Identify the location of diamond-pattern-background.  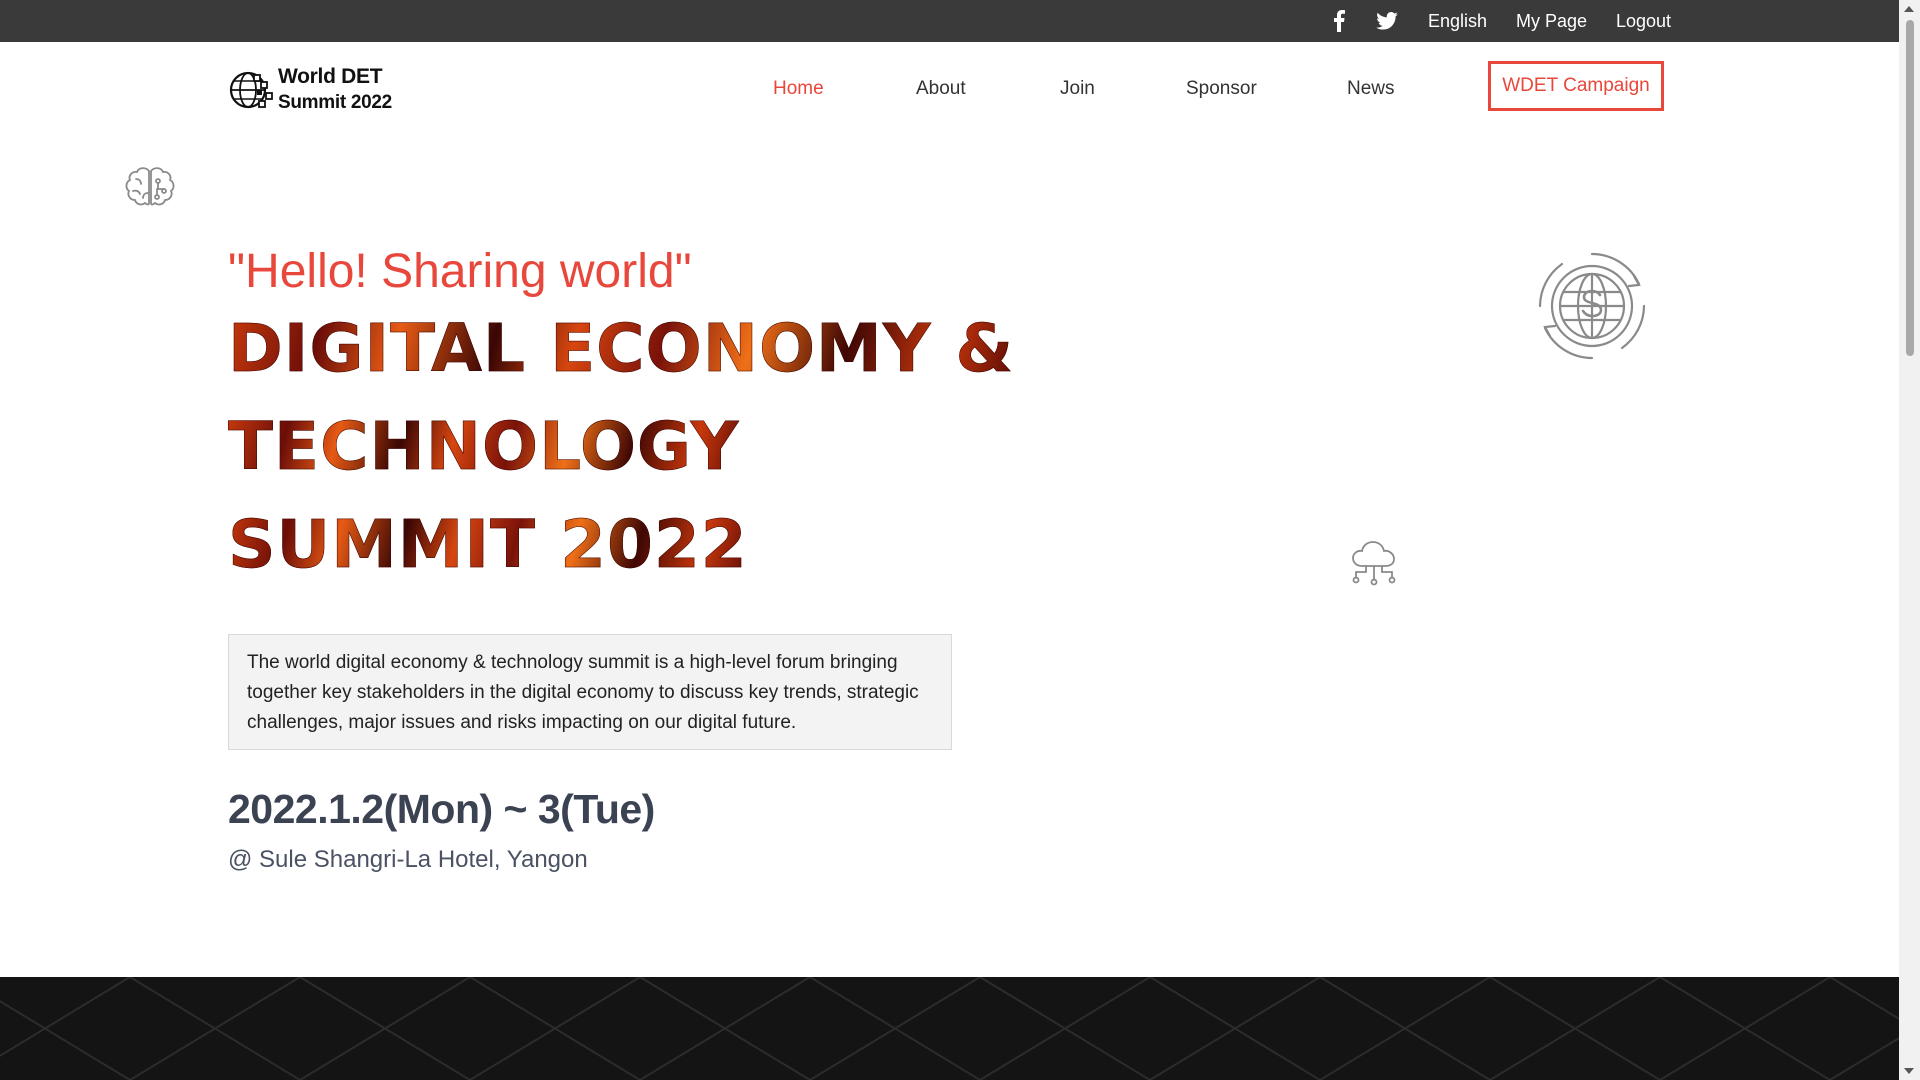
(949, 1028).